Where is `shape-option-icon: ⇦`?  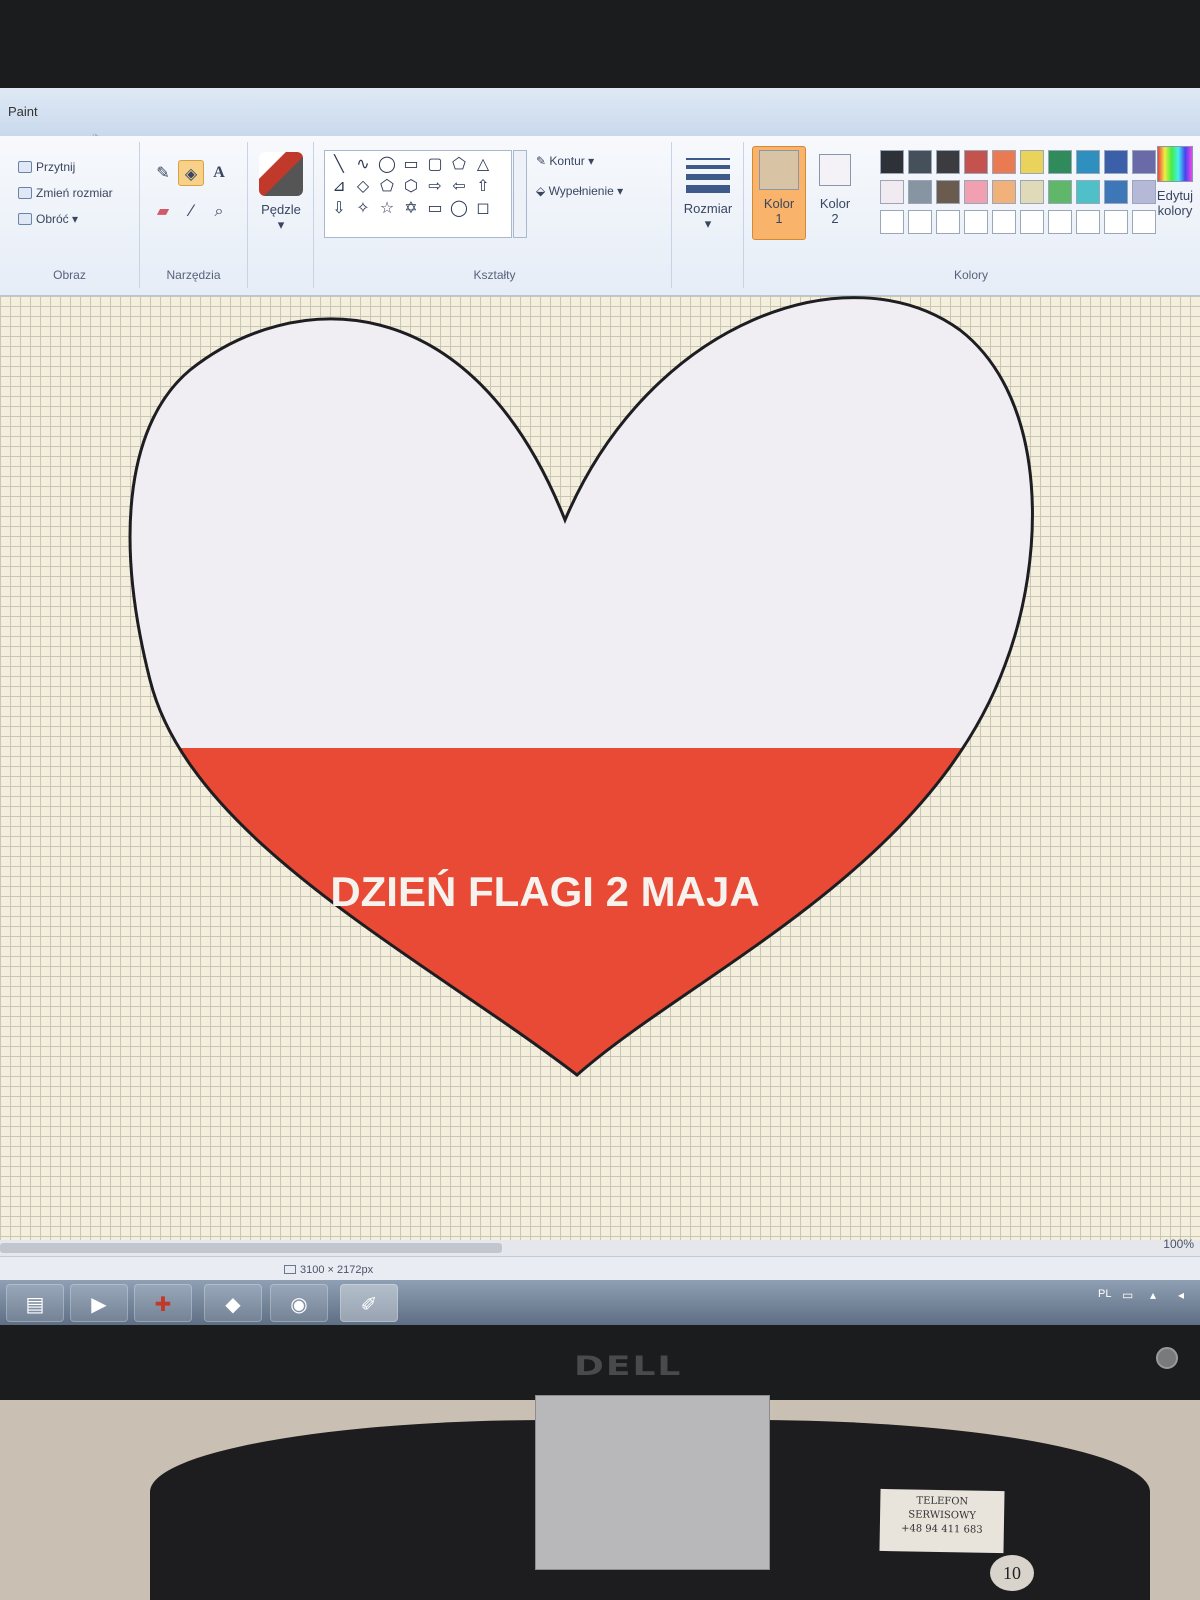 shape-option-icon: ⇦ is located at coordinates (459, 186).